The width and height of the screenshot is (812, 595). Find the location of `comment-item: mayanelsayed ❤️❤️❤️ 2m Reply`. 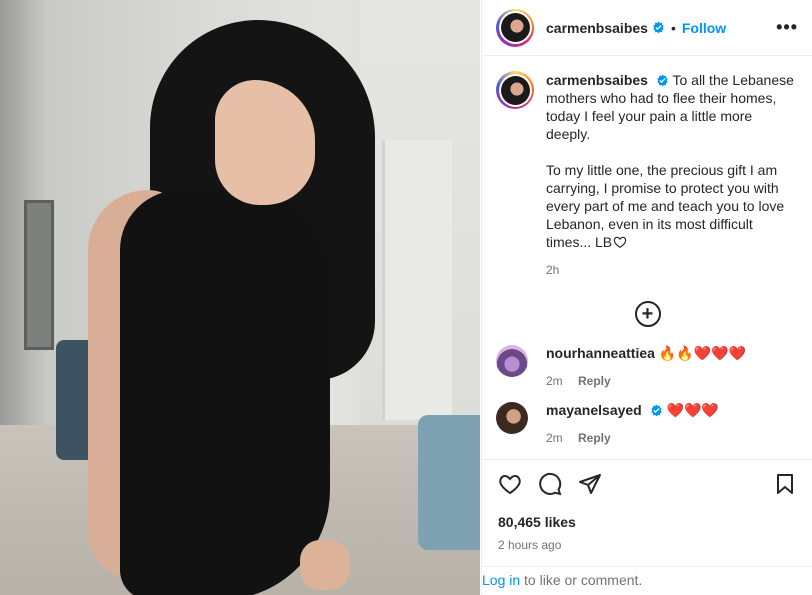

comment-item: mayanelsayed ❤️❤️❤️ 2m Reply is located at coordinates (647, 423).